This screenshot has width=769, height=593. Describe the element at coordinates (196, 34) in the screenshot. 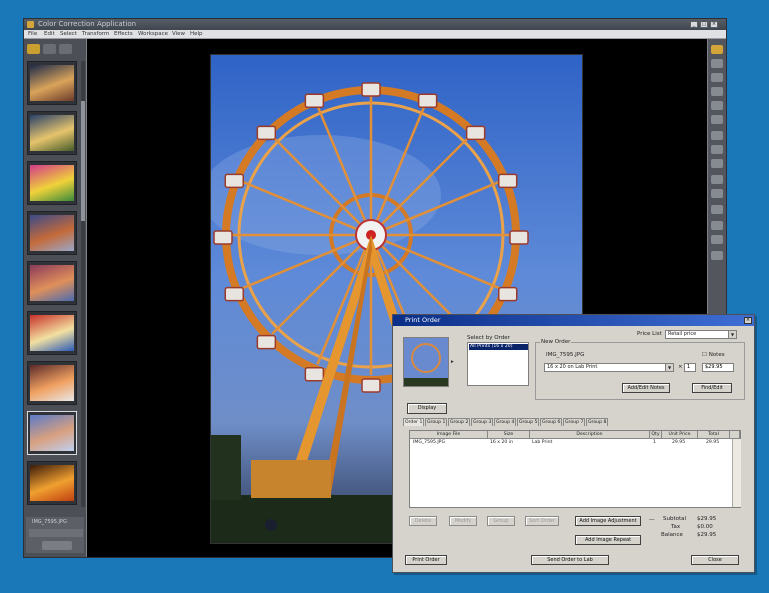

I see `menu-help: Help` at that location.